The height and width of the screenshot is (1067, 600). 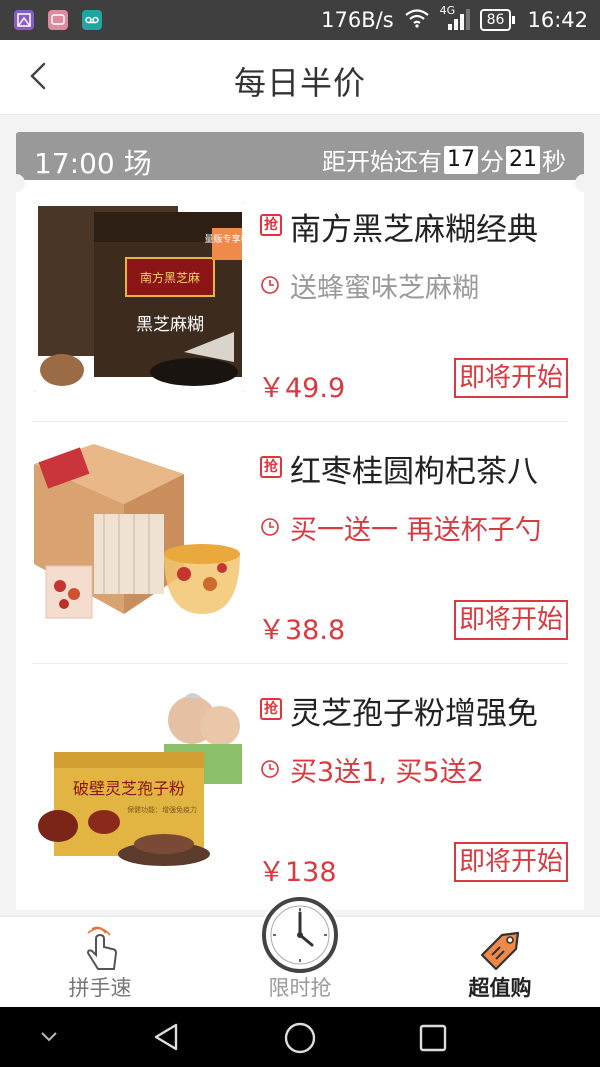 I want to click on tab-label: 限时抢, so click(x=300, y=988).